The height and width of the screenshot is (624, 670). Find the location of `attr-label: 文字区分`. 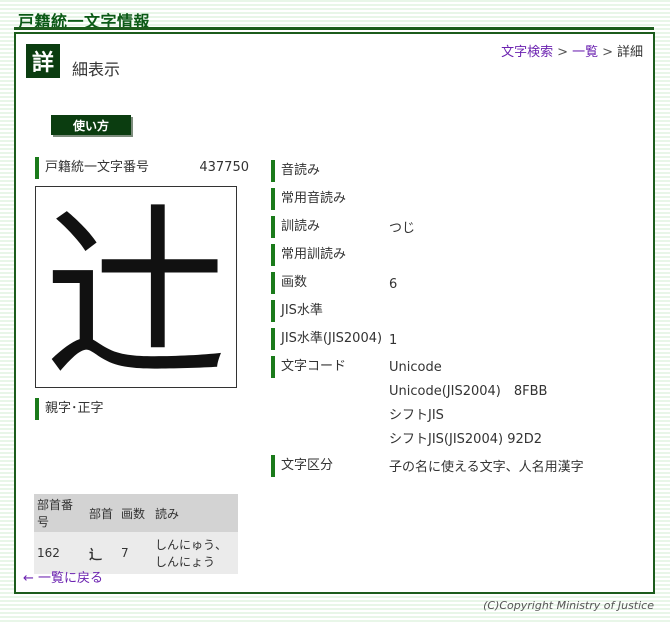

attr-label: 文字区分 is located at coordinates (302, 466).